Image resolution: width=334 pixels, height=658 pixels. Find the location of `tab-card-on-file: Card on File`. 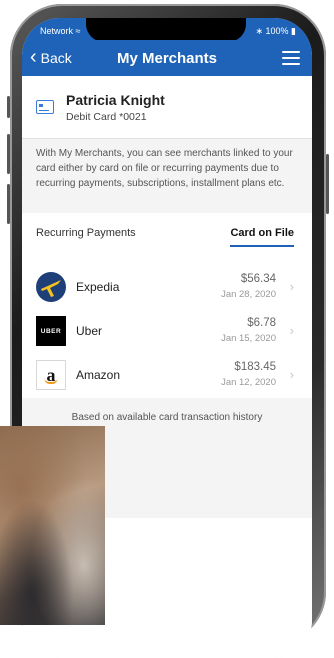

tab-card-on-file: Card on File is located at coordinates (262, 237).